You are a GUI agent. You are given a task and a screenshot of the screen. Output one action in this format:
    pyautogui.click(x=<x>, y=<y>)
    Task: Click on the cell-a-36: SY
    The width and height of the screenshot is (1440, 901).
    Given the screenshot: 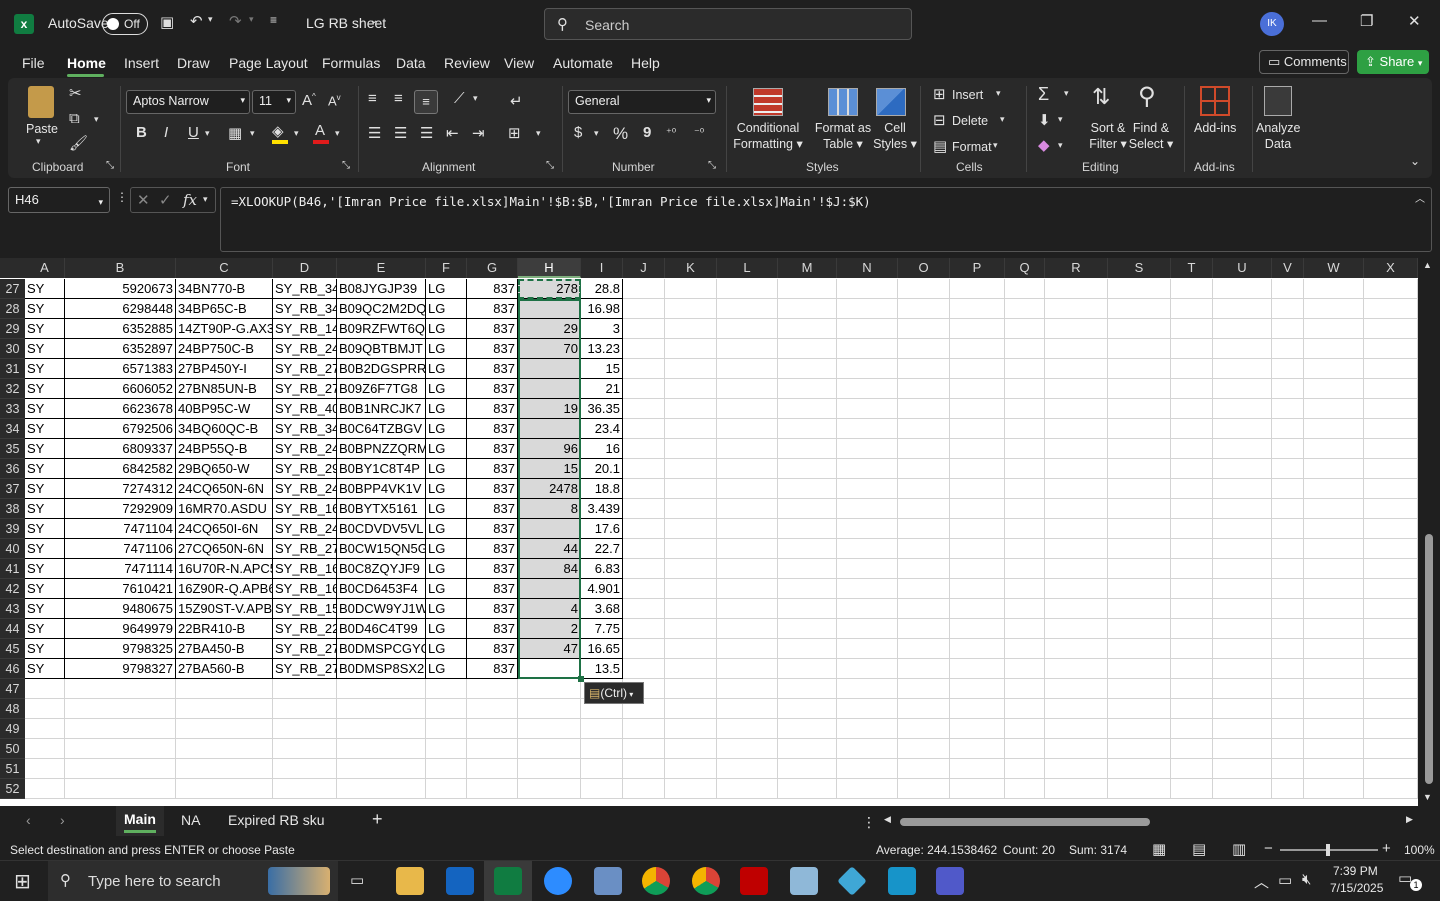 What is the action you would take?
    pyautogui.click(x=45, y=469)
    